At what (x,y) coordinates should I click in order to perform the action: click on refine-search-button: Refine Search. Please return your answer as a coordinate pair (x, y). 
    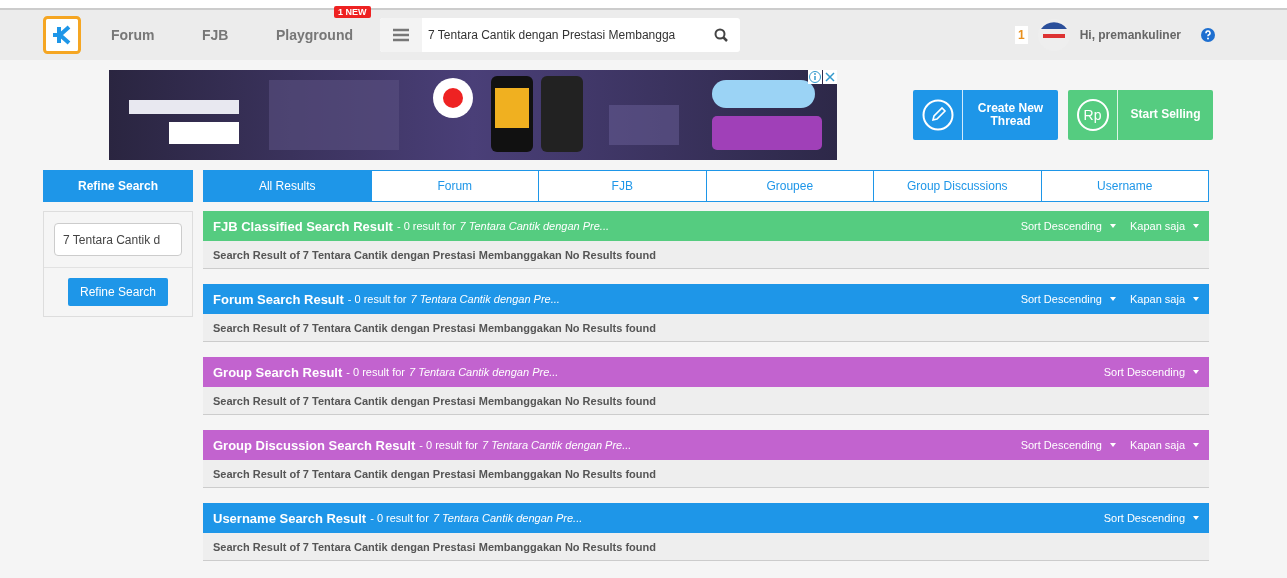
    Looking at the image, I should click on (117, 292).